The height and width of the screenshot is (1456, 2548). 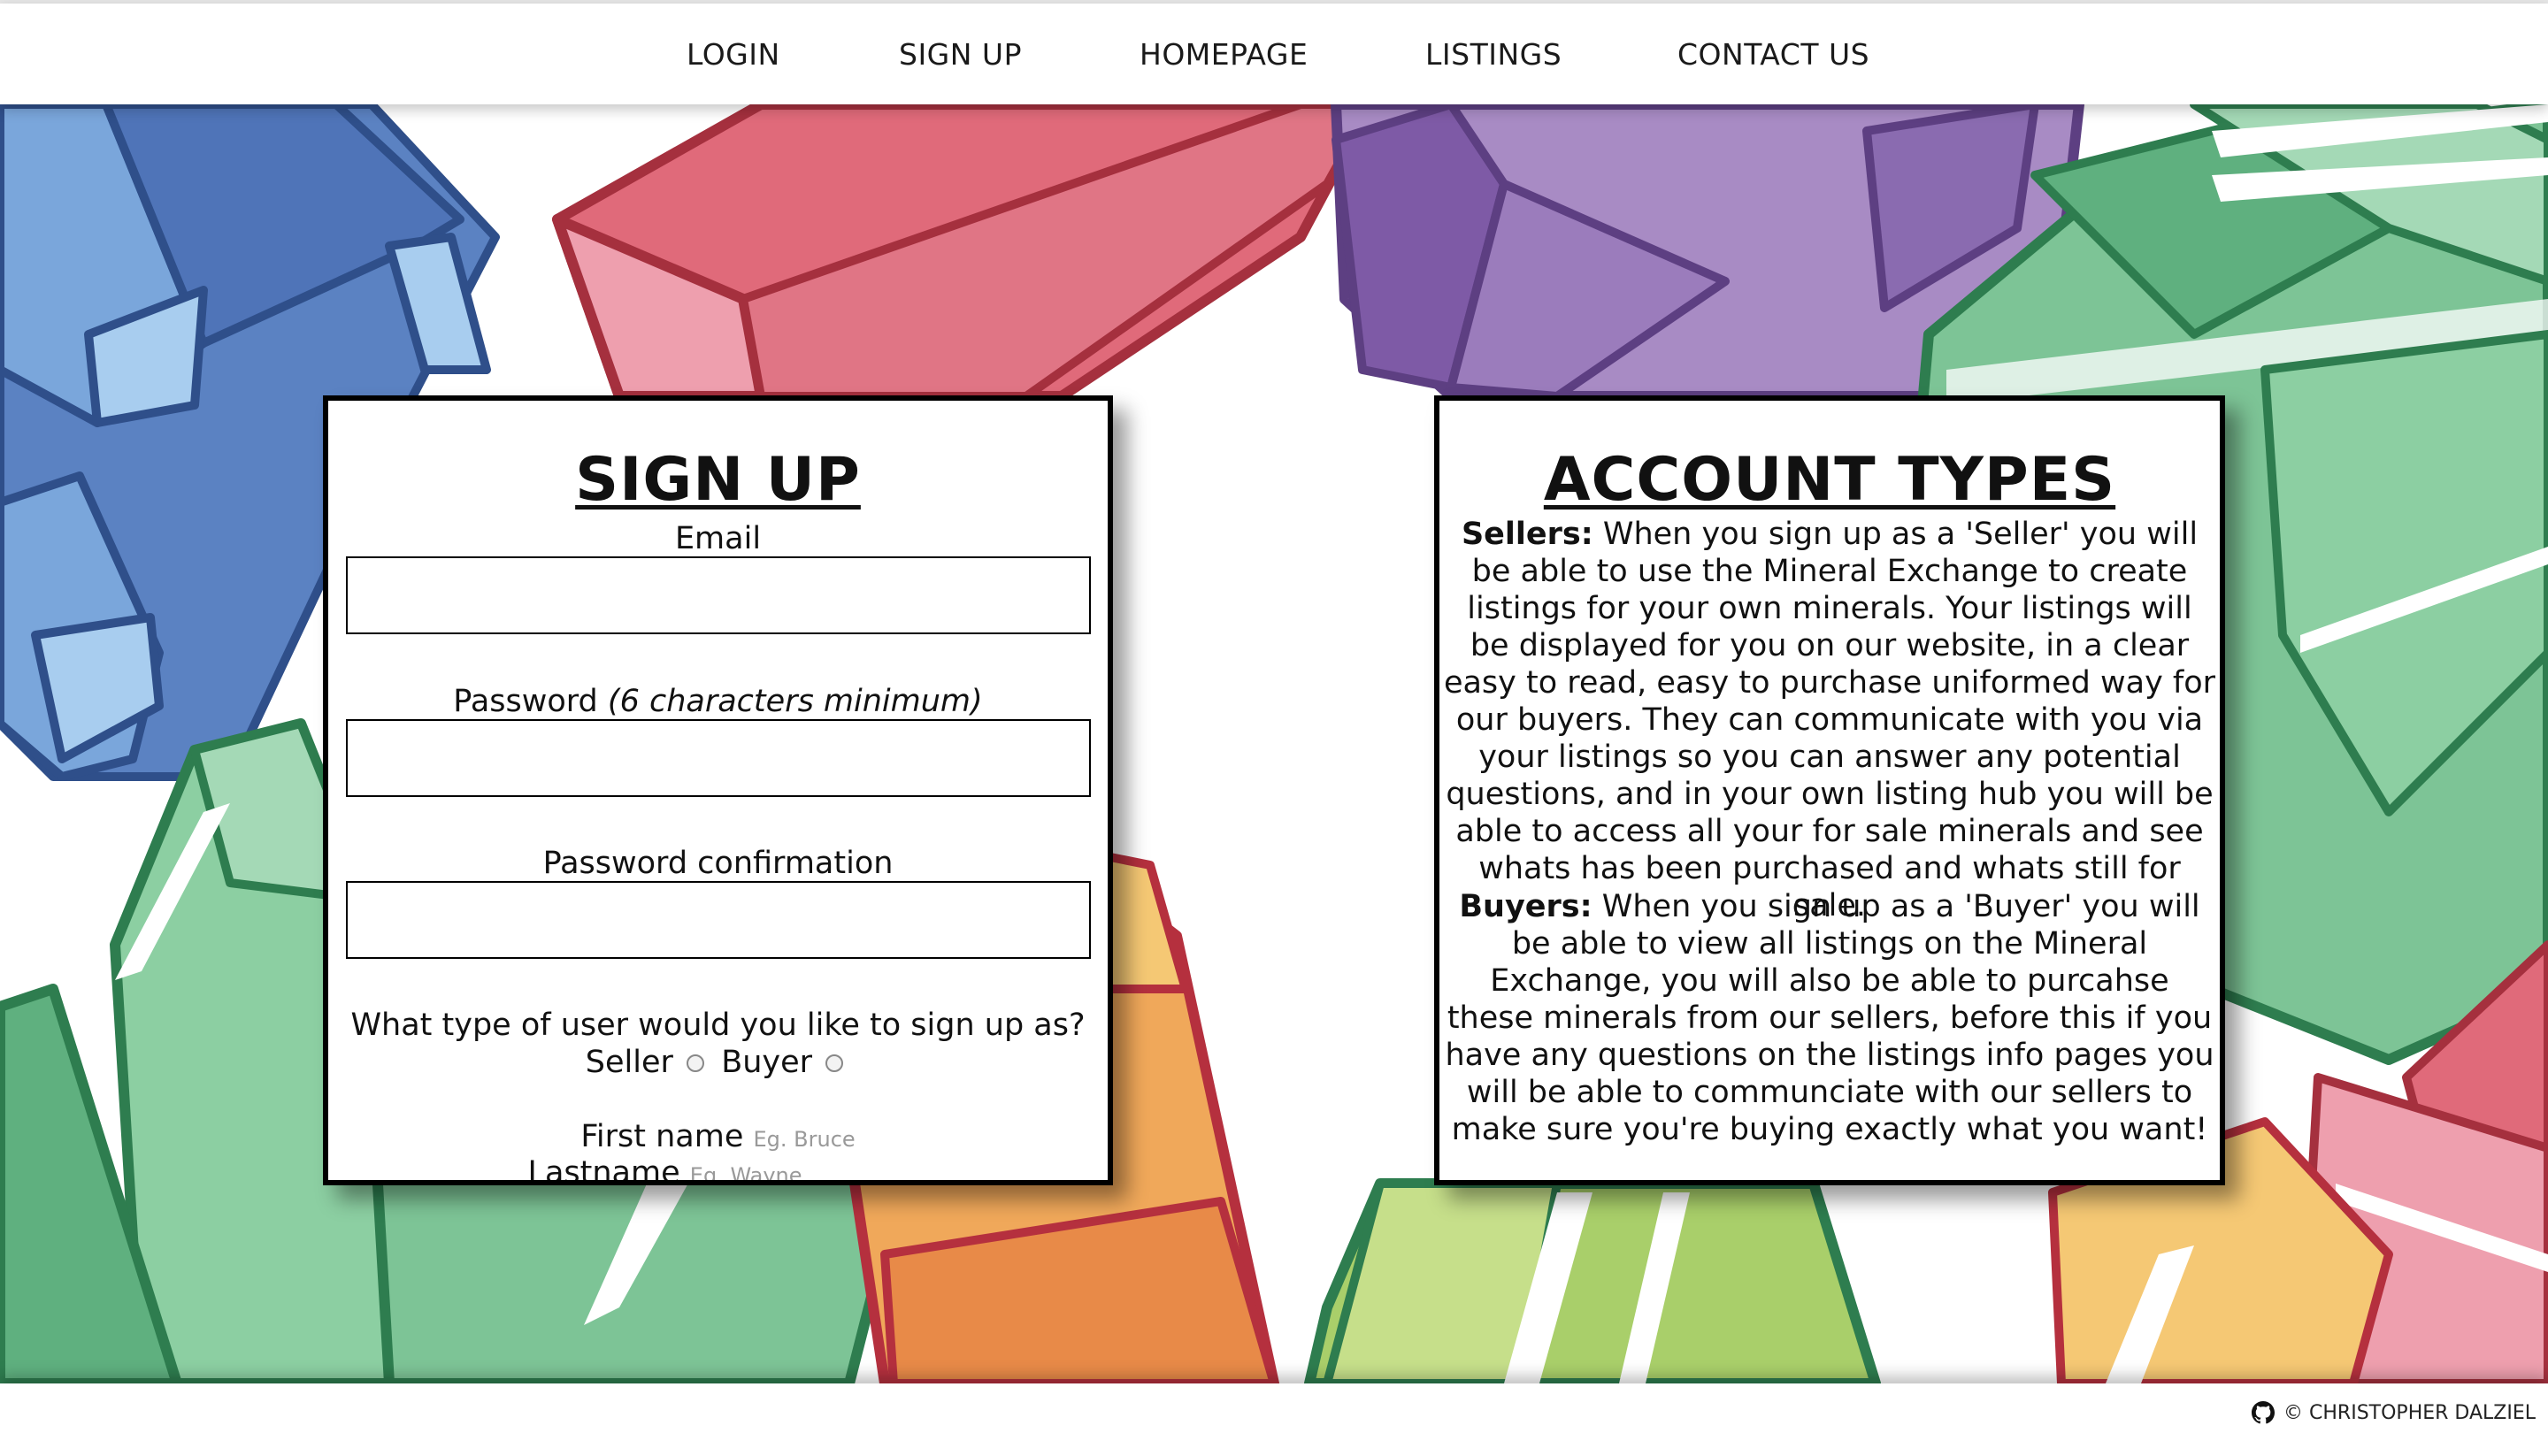 I want to click on buyer-radio, so click(x=835, y=1063).